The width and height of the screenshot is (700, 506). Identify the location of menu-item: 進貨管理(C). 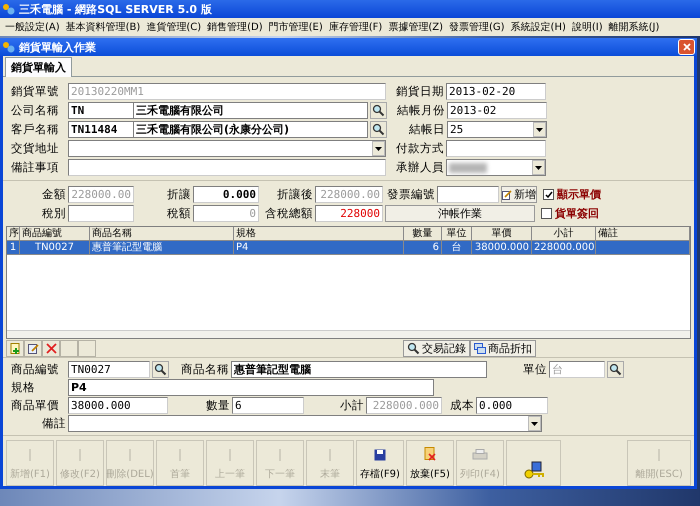
(173, 27).